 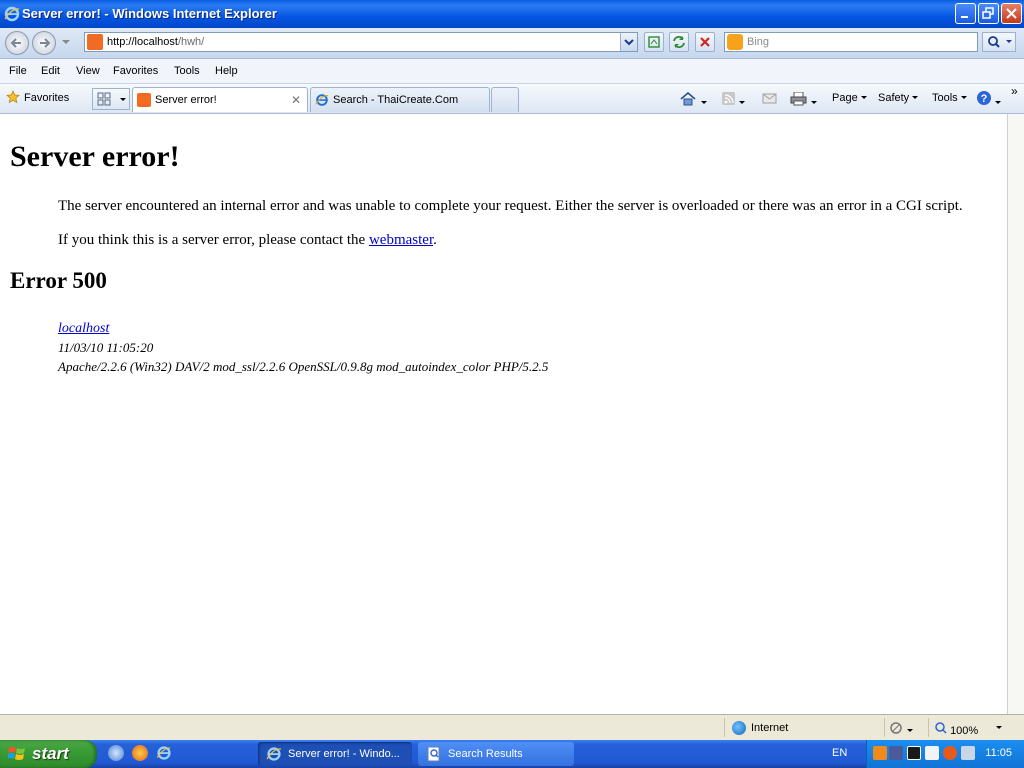 What do you see at coordinates (433, 754) in the screenshot?
I see `search-results-icon` at bounding box center [433, 754].